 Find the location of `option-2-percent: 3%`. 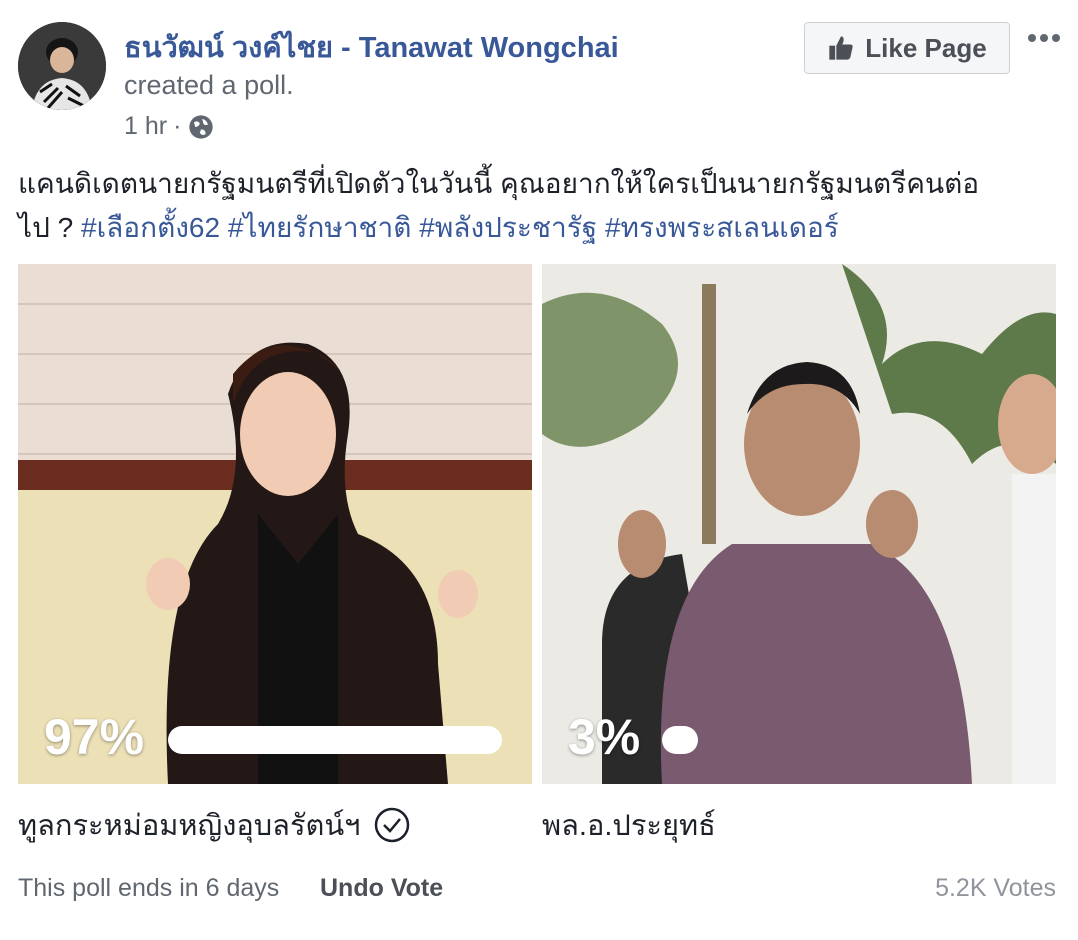

option-2-percent: 3% is located at coordinates (604, 737).